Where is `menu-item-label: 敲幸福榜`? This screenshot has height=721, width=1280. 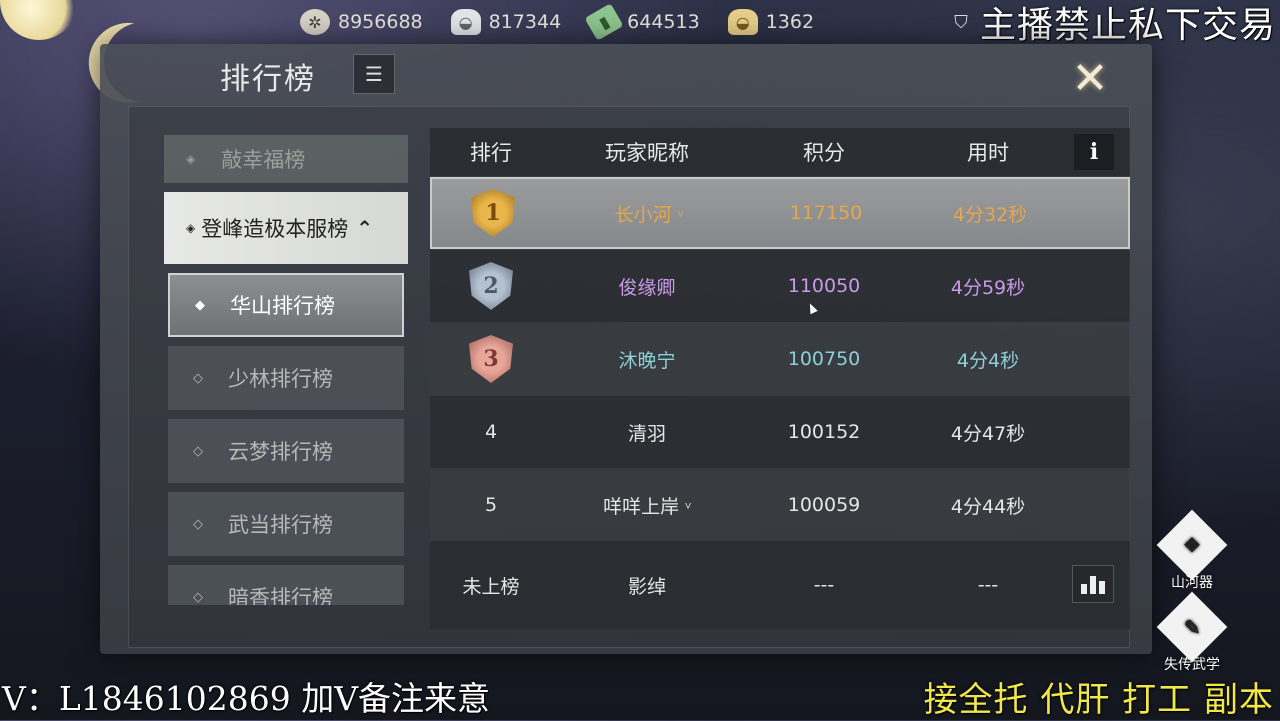 menu-item-label: 敲幸福榜 is located at coordinates (263, 160).